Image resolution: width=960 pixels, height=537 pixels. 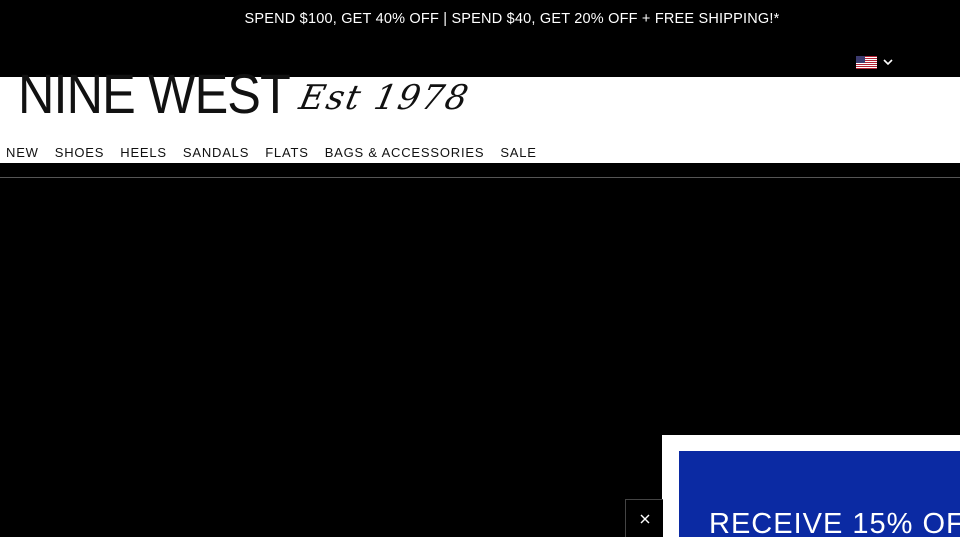 What do you see at coordinates (888, 62) in the screenshot?
I see `chevron-down-icon` at bounding box center [888, 62].